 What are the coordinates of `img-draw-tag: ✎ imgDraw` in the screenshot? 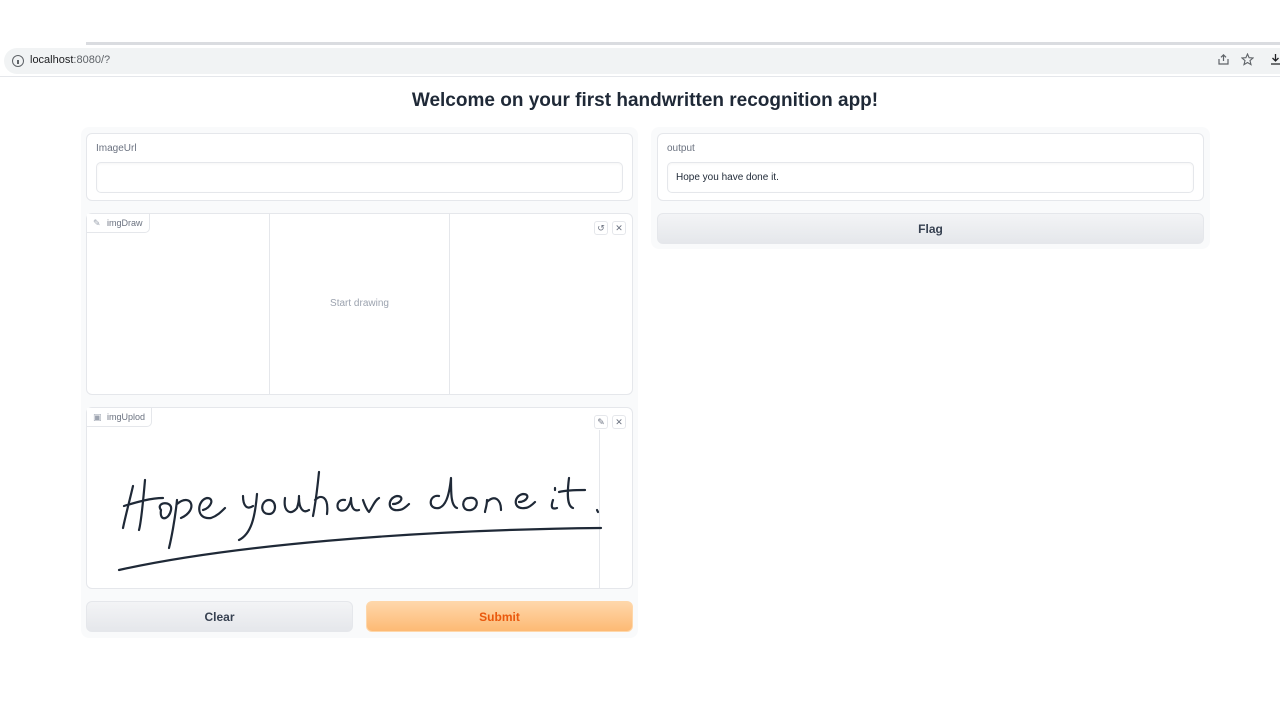 It's located at (118, 223).